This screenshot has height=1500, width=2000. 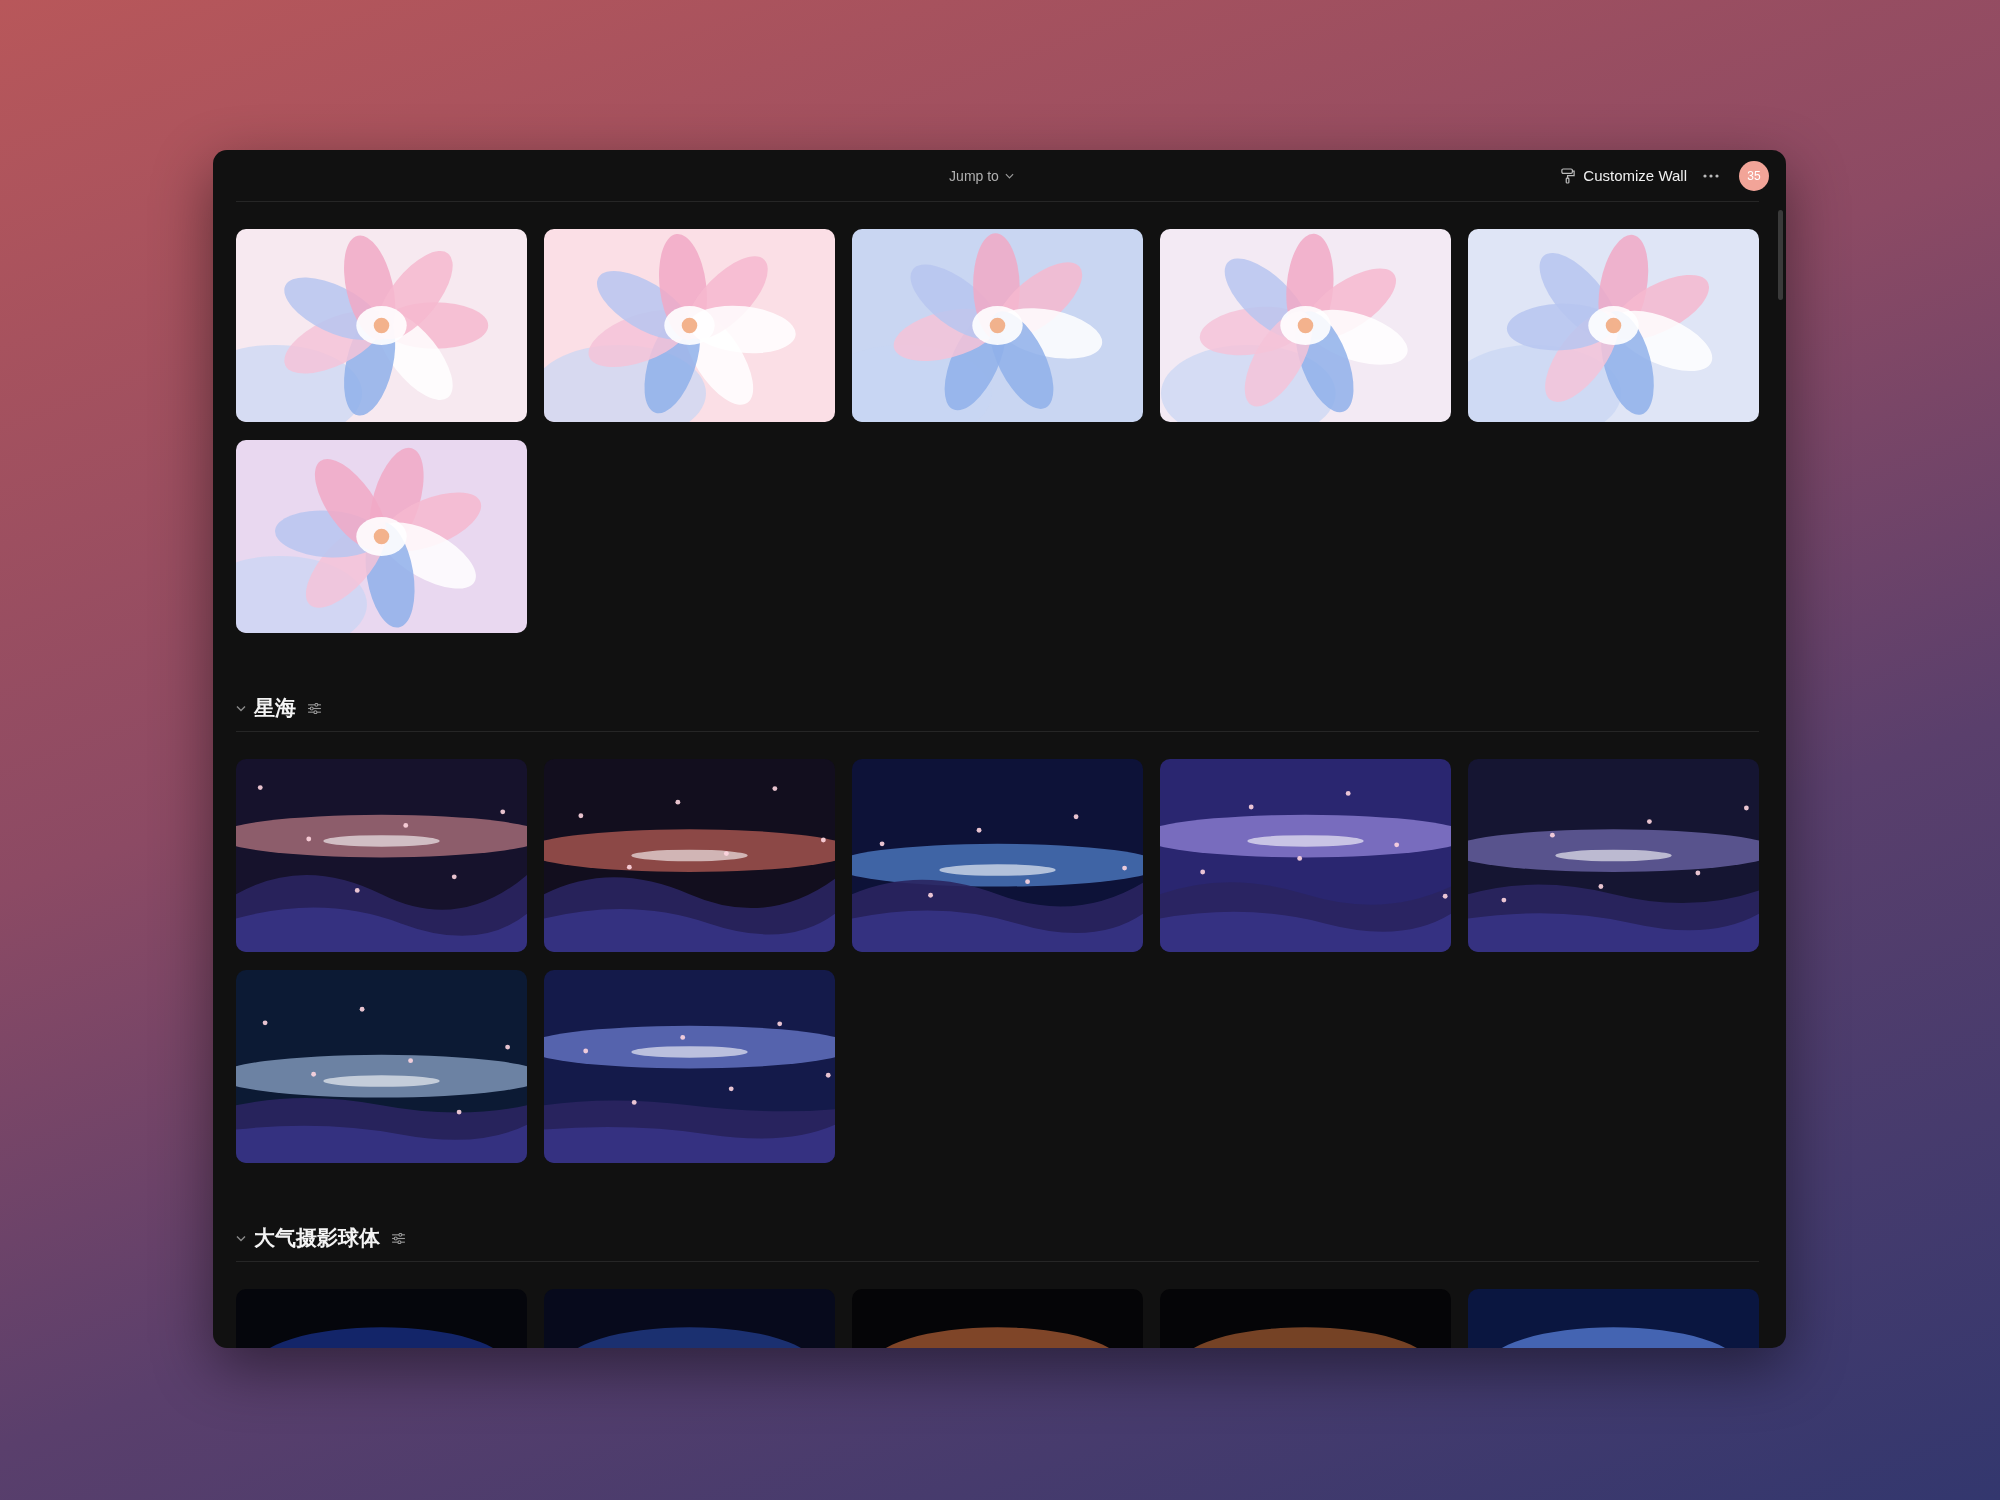 I want to click on customize-wall-button: Customize Wall, so click(x=1624, y=175).